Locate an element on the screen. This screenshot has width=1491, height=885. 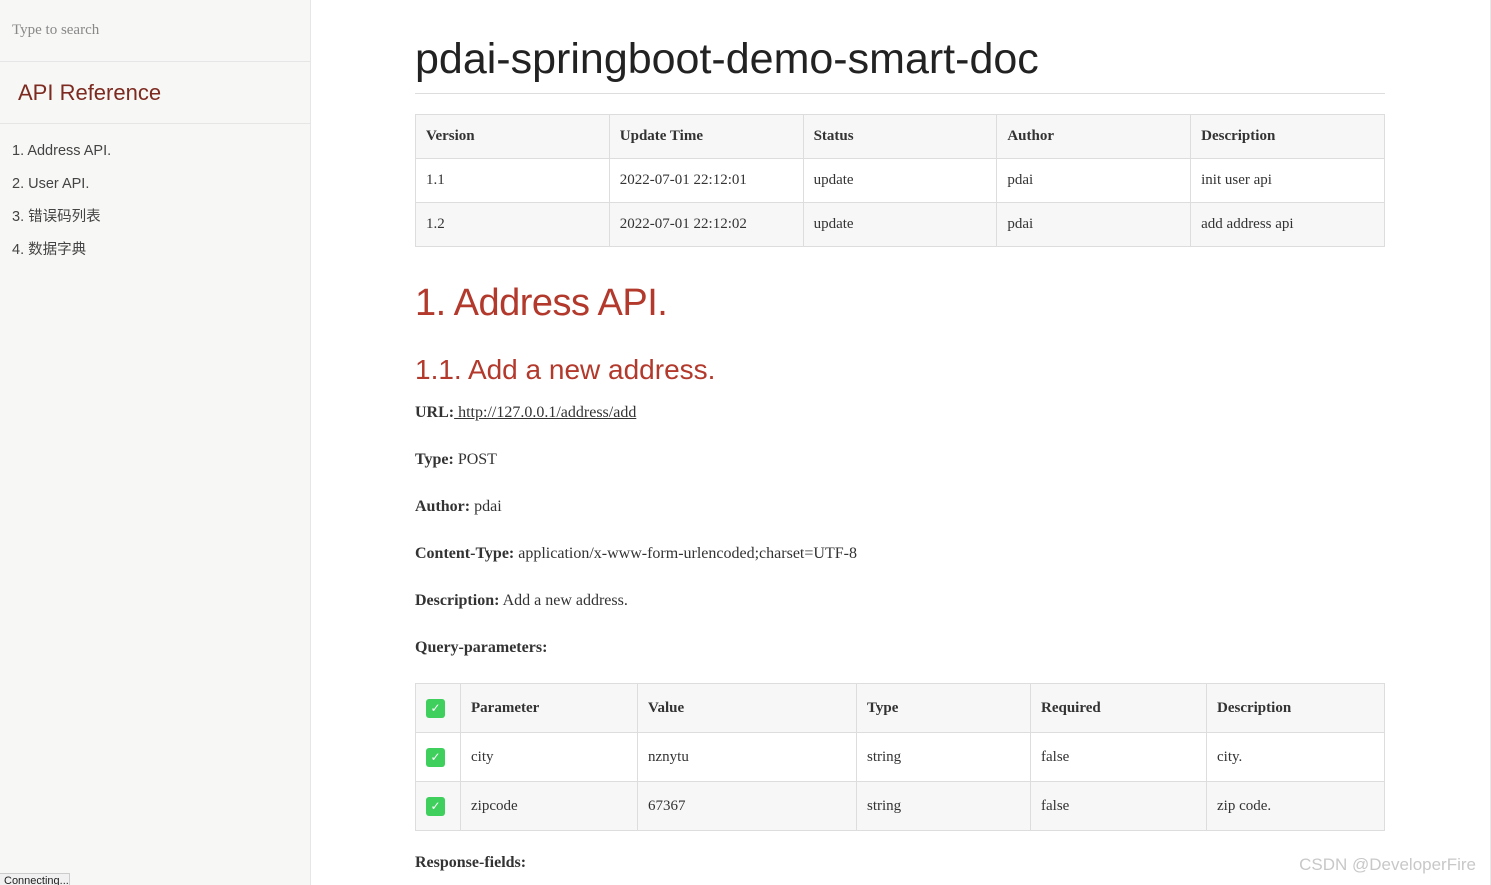
section-heading: 1. Address API. is located at coordinates (541, 303).